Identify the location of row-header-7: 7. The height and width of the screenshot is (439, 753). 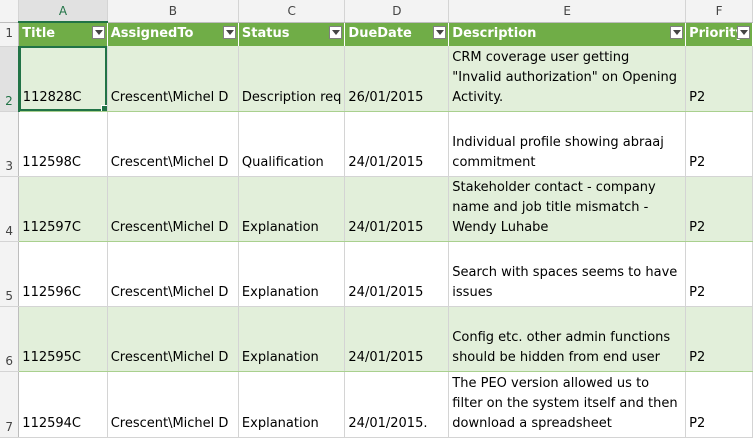
(10, 404).